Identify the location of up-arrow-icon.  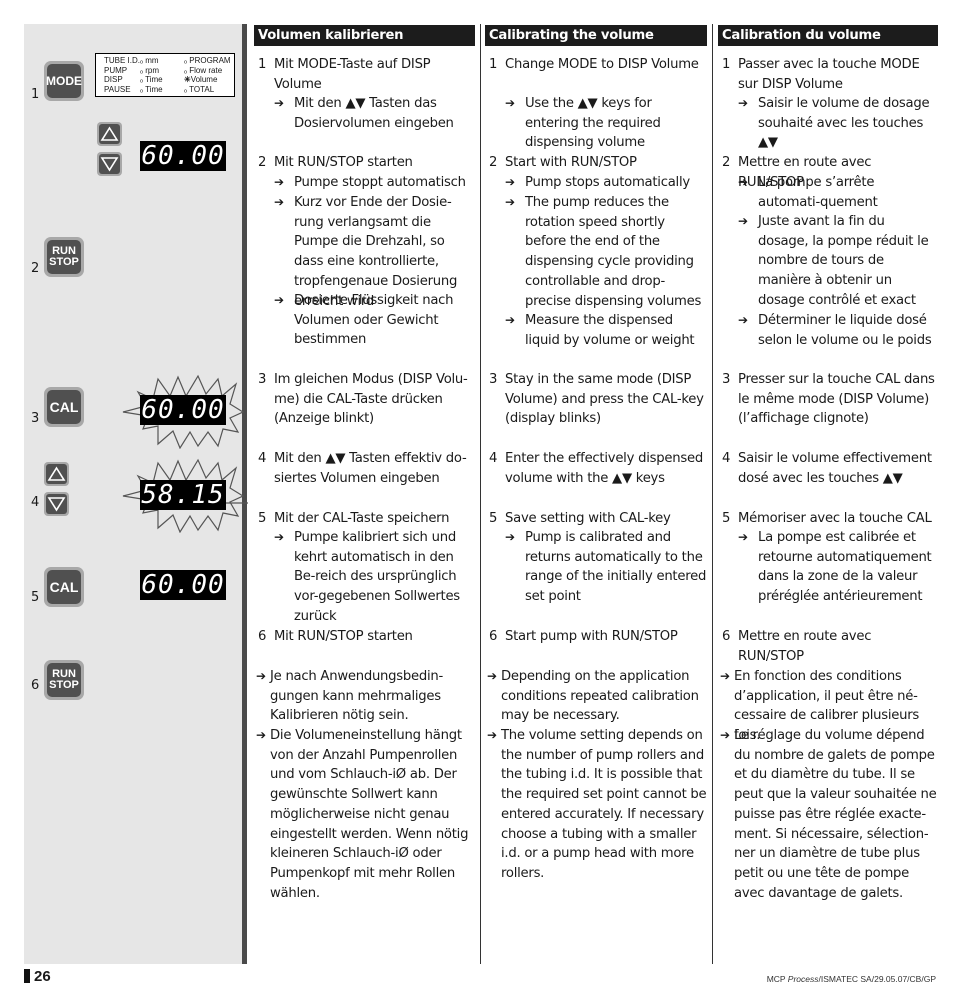
(56, 473).